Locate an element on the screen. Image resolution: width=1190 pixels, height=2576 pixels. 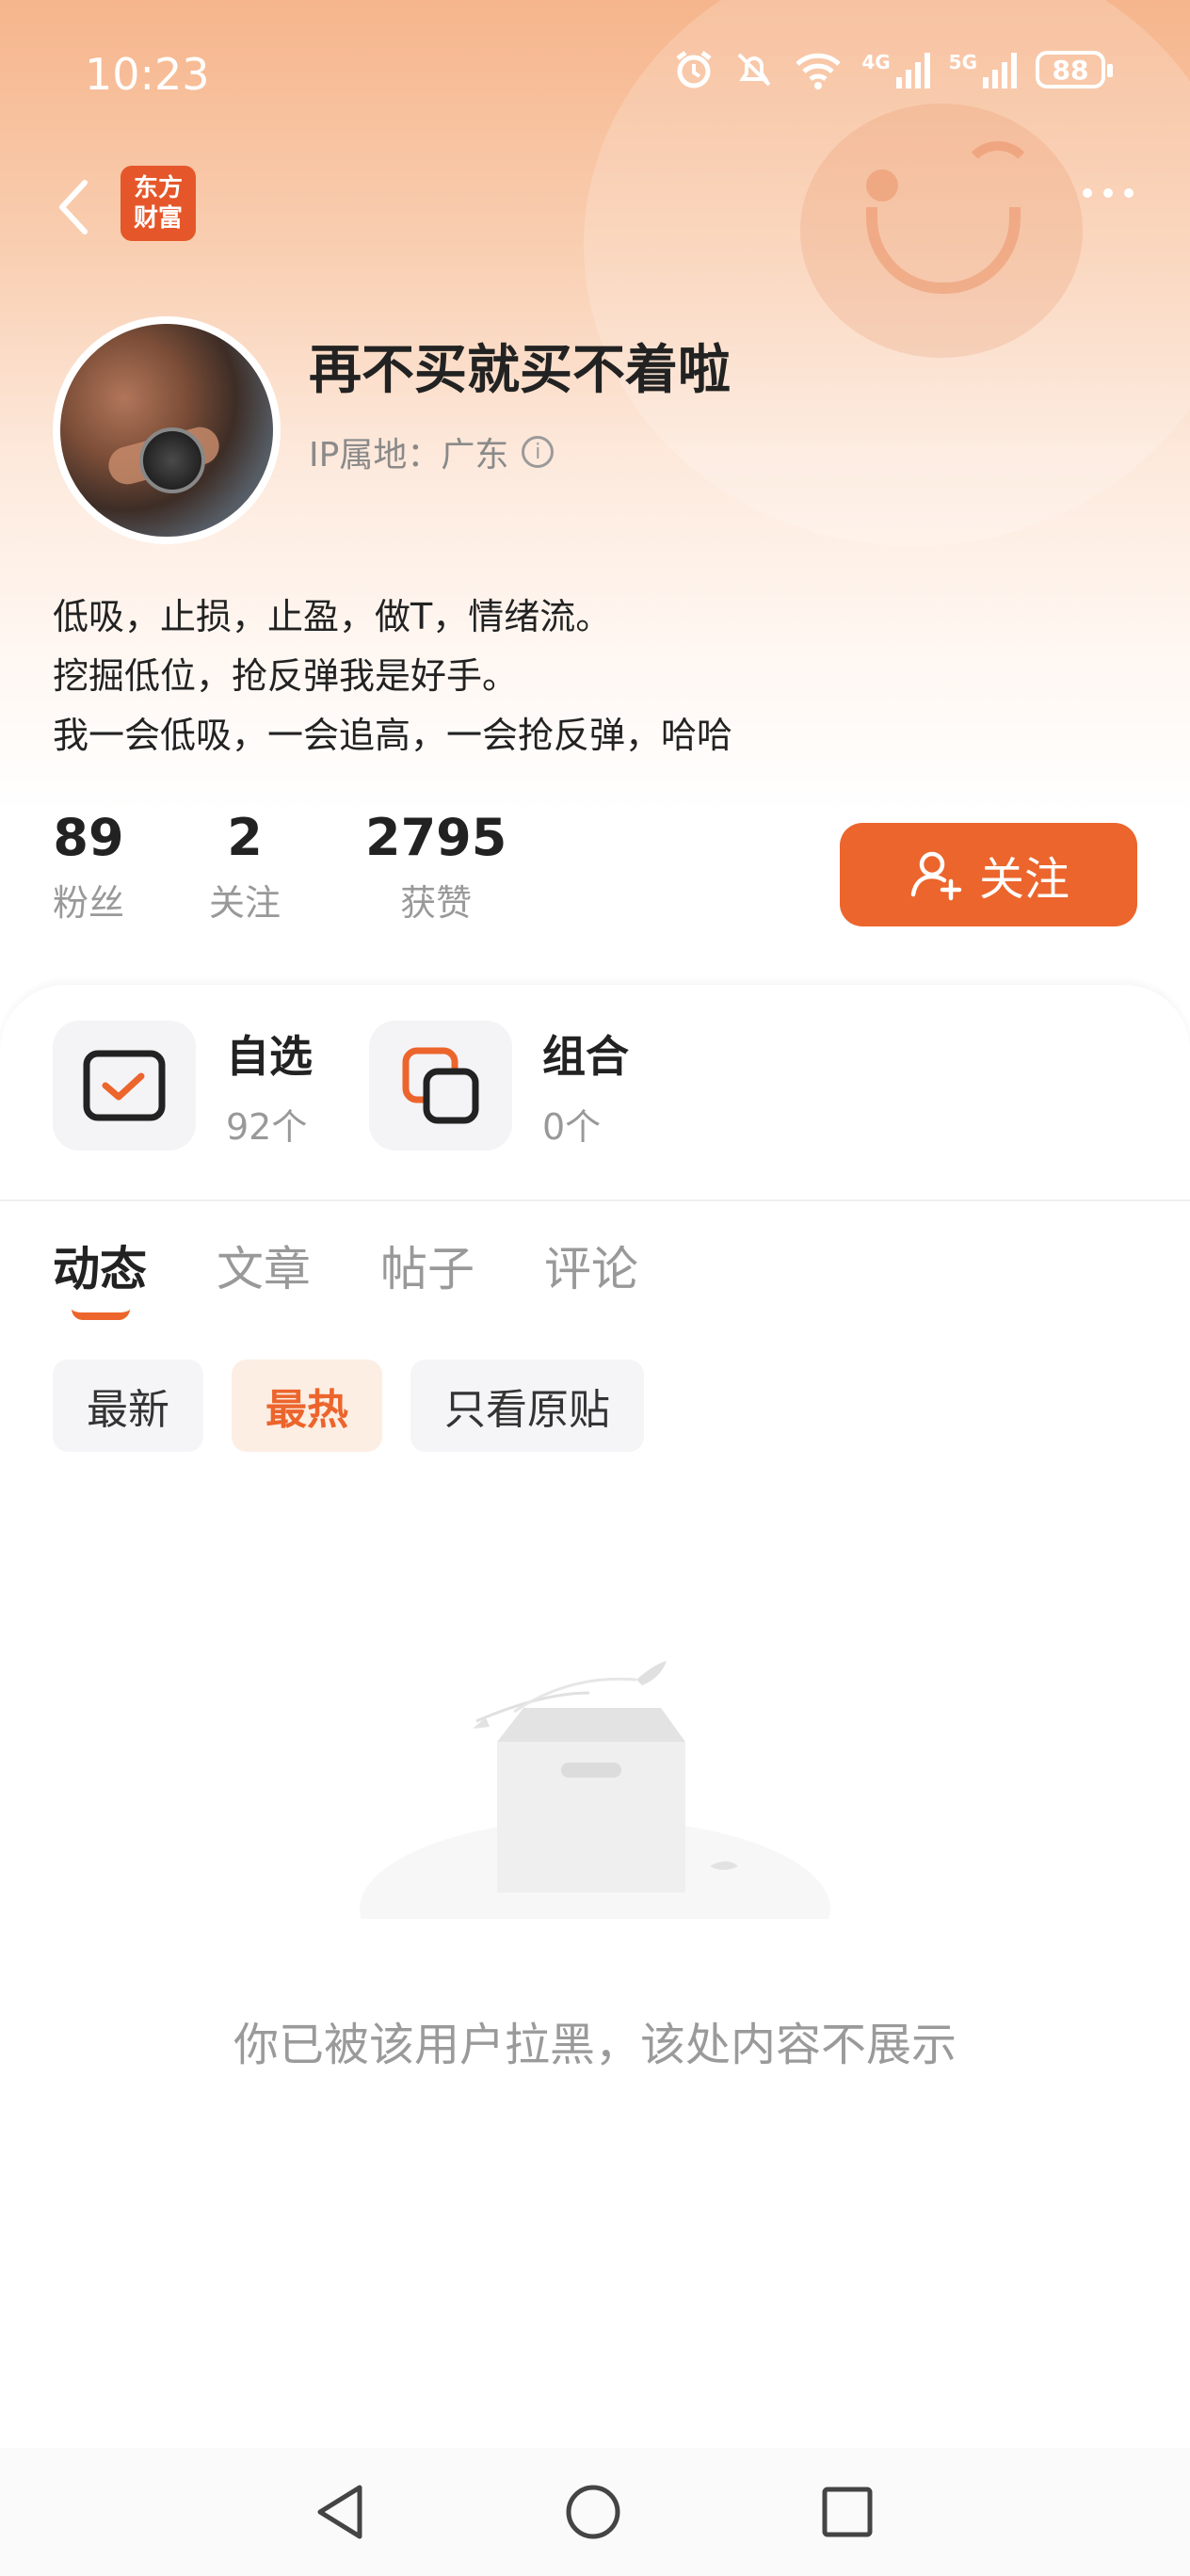
alarm-icon is located at coordinates (694, 70).